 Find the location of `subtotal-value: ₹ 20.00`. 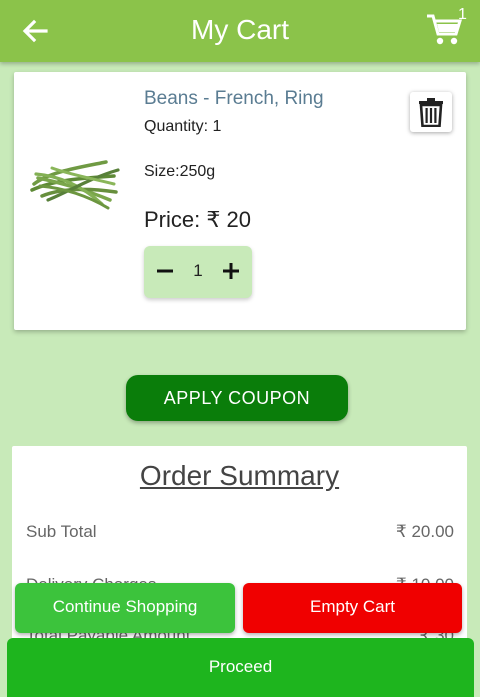

subtotal-value: ₹ 20.00 is located at coordinates (424, 531).